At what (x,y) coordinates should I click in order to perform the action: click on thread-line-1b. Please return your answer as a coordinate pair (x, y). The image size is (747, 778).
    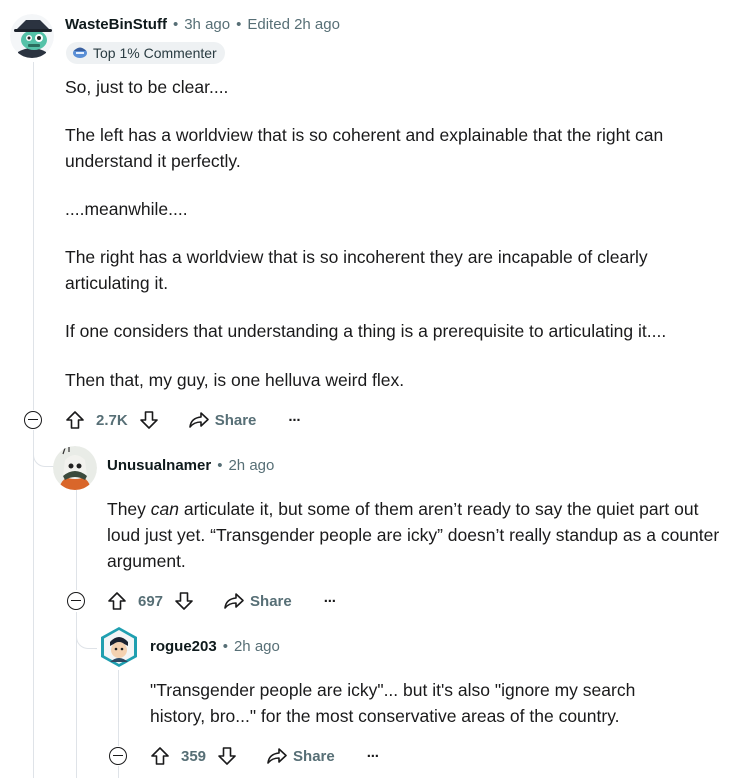
    Looking at the image, I should click on (33, 604).